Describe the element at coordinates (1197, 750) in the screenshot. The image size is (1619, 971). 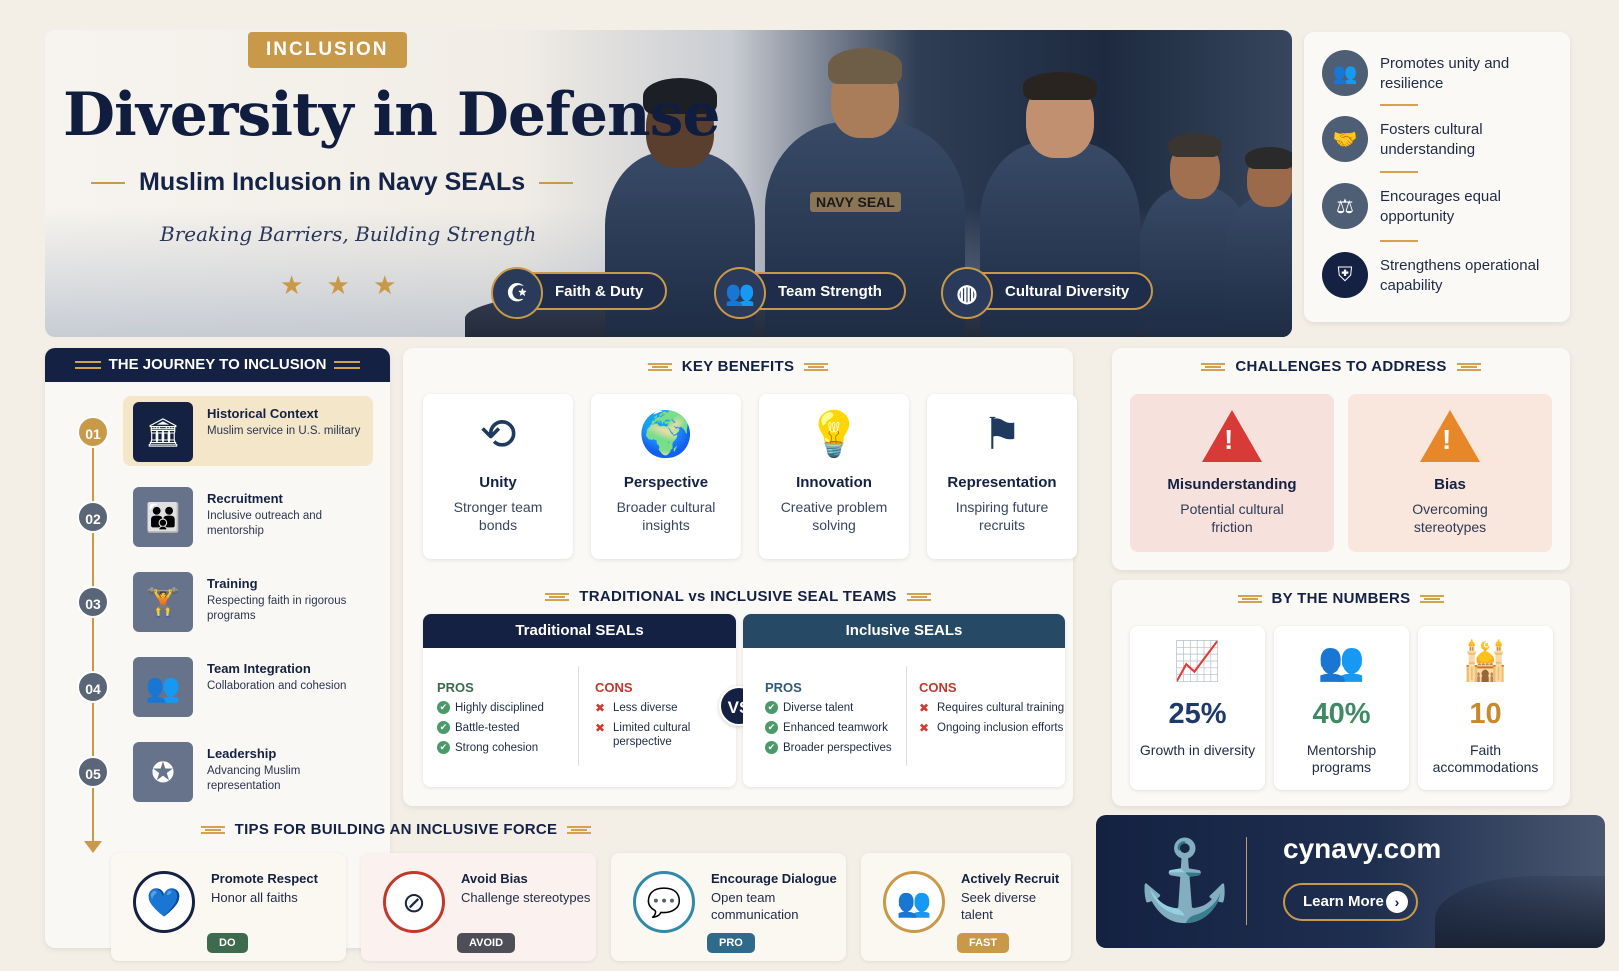
I see `stat-desc: Growth in diversity` at that location.